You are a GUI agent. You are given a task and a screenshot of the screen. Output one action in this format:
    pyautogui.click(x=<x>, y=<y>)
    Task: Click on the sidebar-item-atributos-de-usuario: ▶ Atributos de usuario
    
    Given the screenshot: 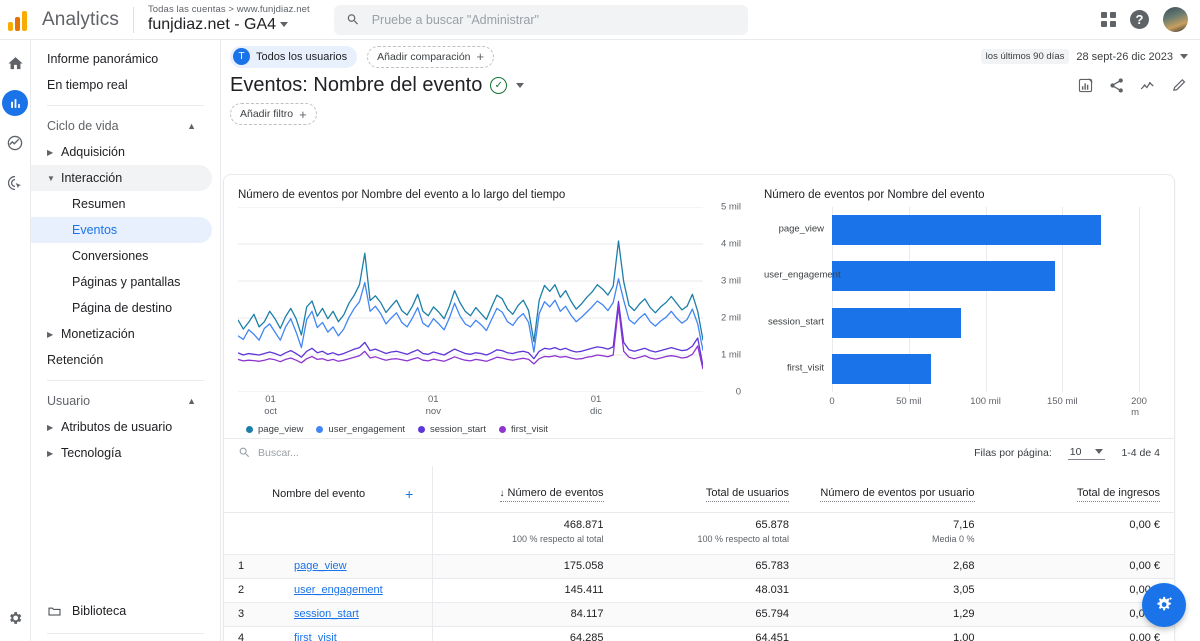 What is the action you would take?
    pyautogui.click(x=121, y=427)
    